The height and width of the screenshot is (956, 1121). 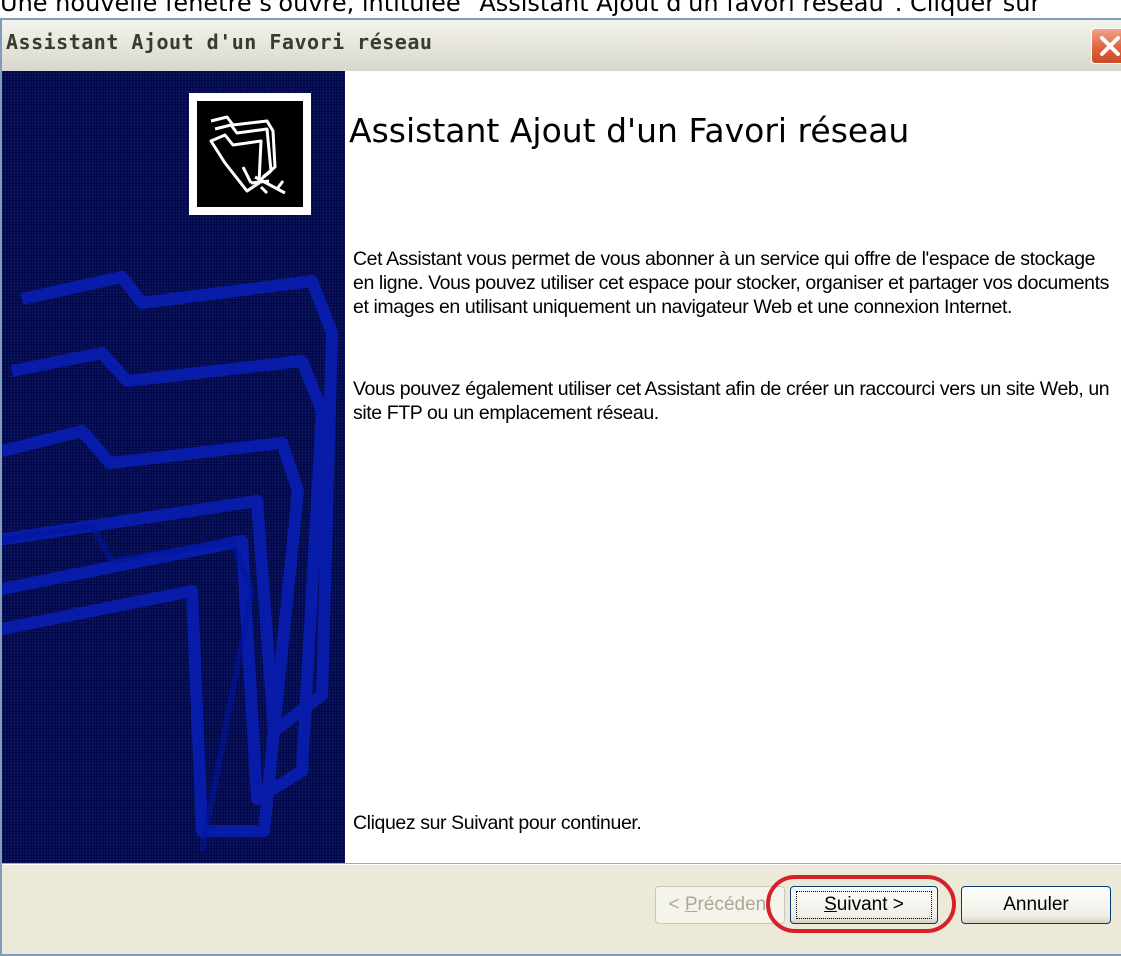 I want to click on back-prefix: <, so click(x=676, y=904).